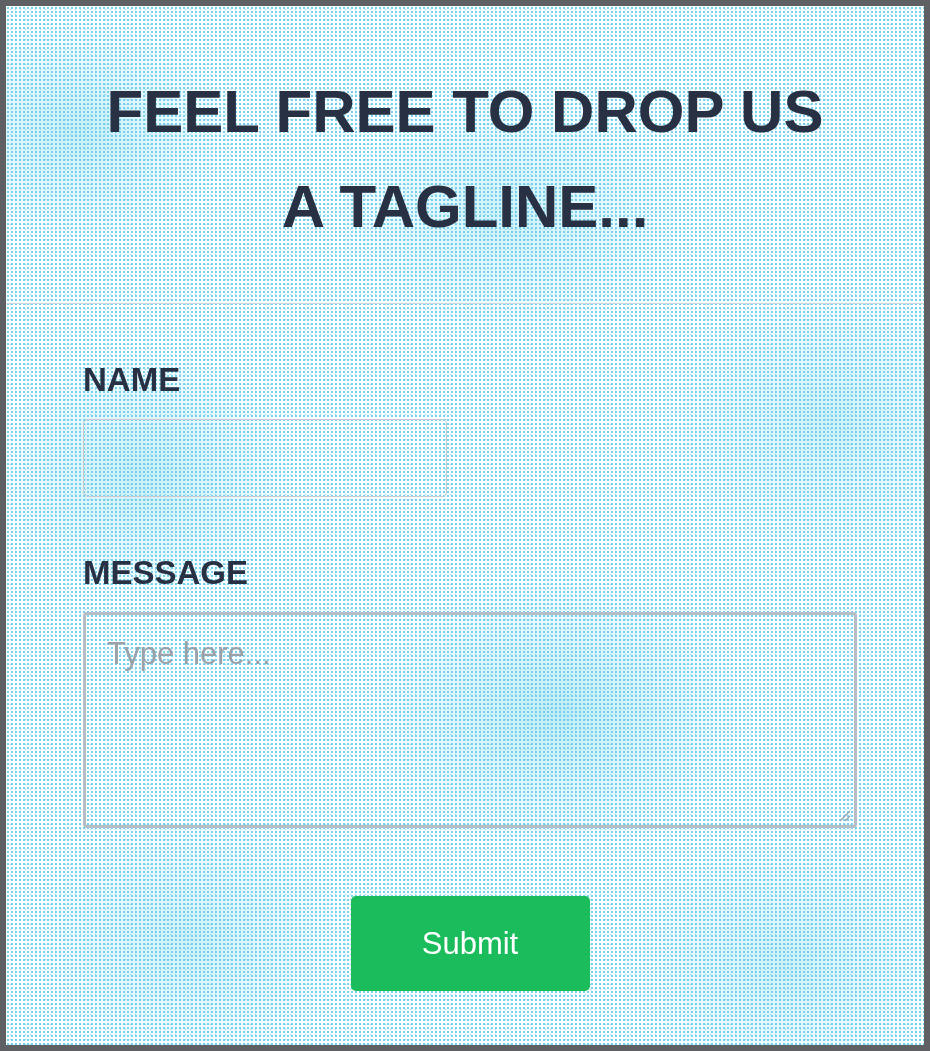  What do you see at coordinates (265, 458) in the screenshot?
I see `name-field` at bounding box center [265, 458].